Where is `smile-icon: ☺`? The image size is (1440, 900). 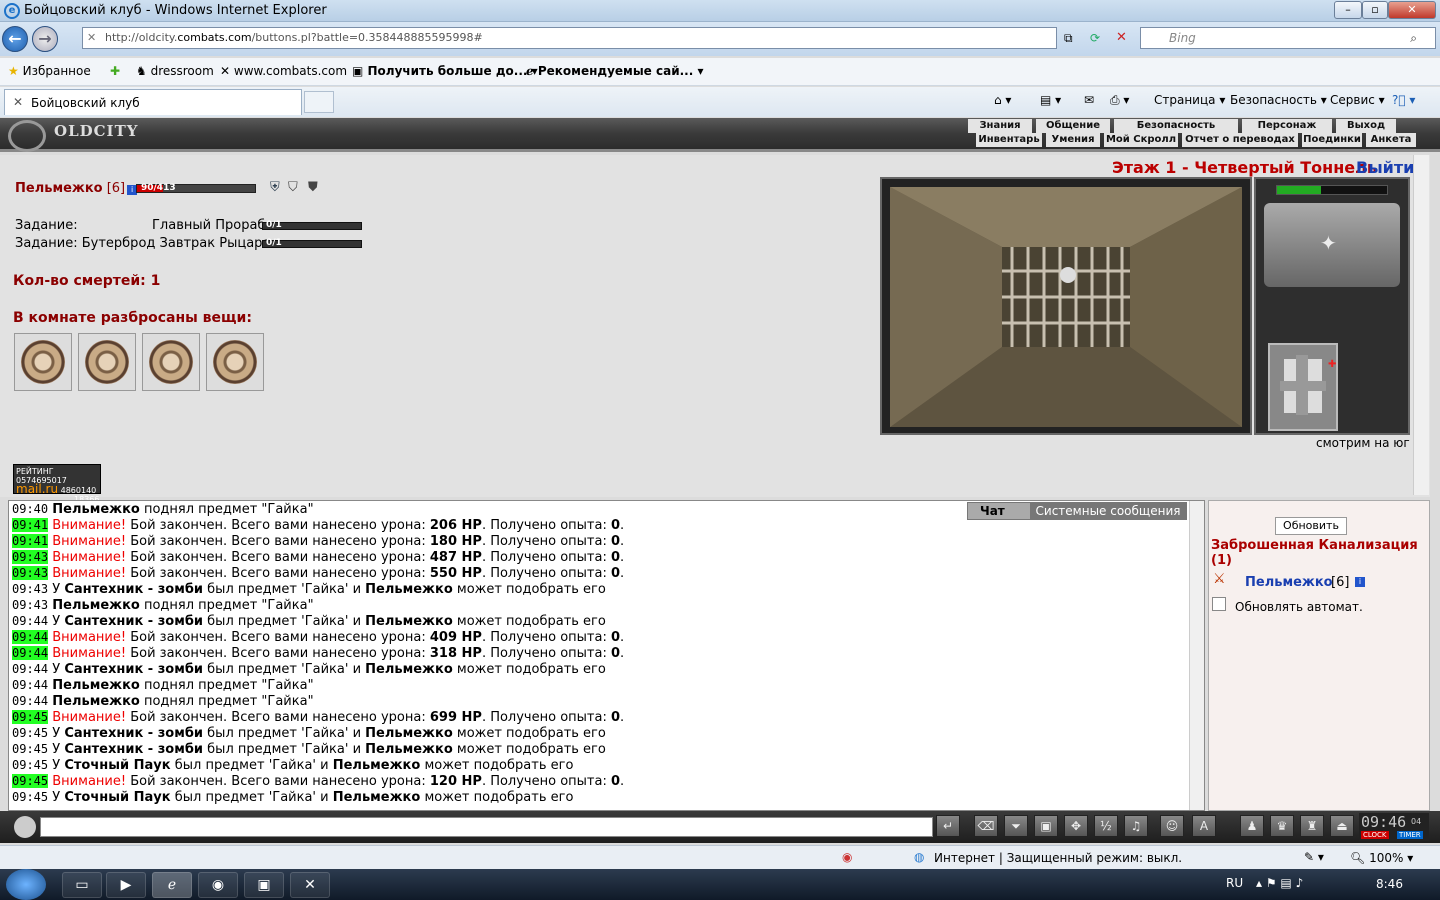 smile-icon: ☺ is located at coordinates (1172, 826).